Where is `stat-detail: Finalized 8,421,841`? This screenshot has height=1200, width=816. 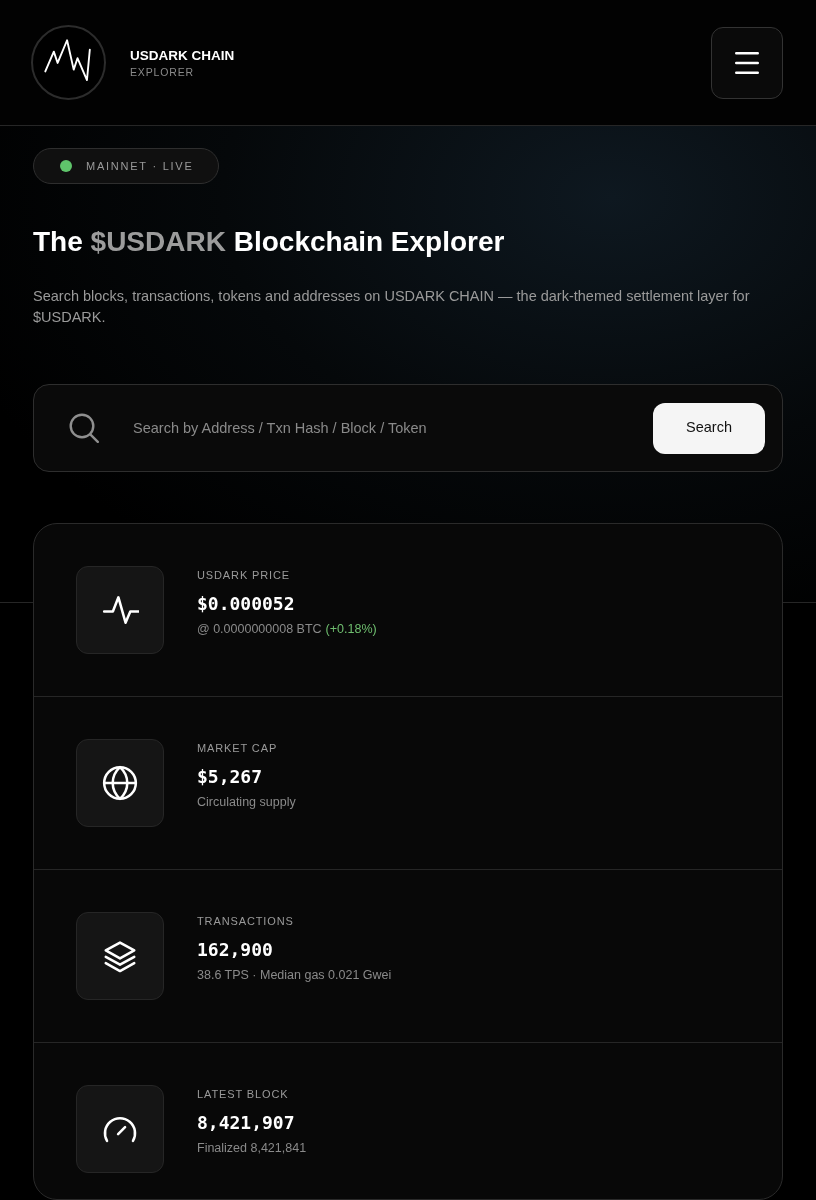 stat-detail: Finalized 8,421,841 is located at coordinates (252, 1148).